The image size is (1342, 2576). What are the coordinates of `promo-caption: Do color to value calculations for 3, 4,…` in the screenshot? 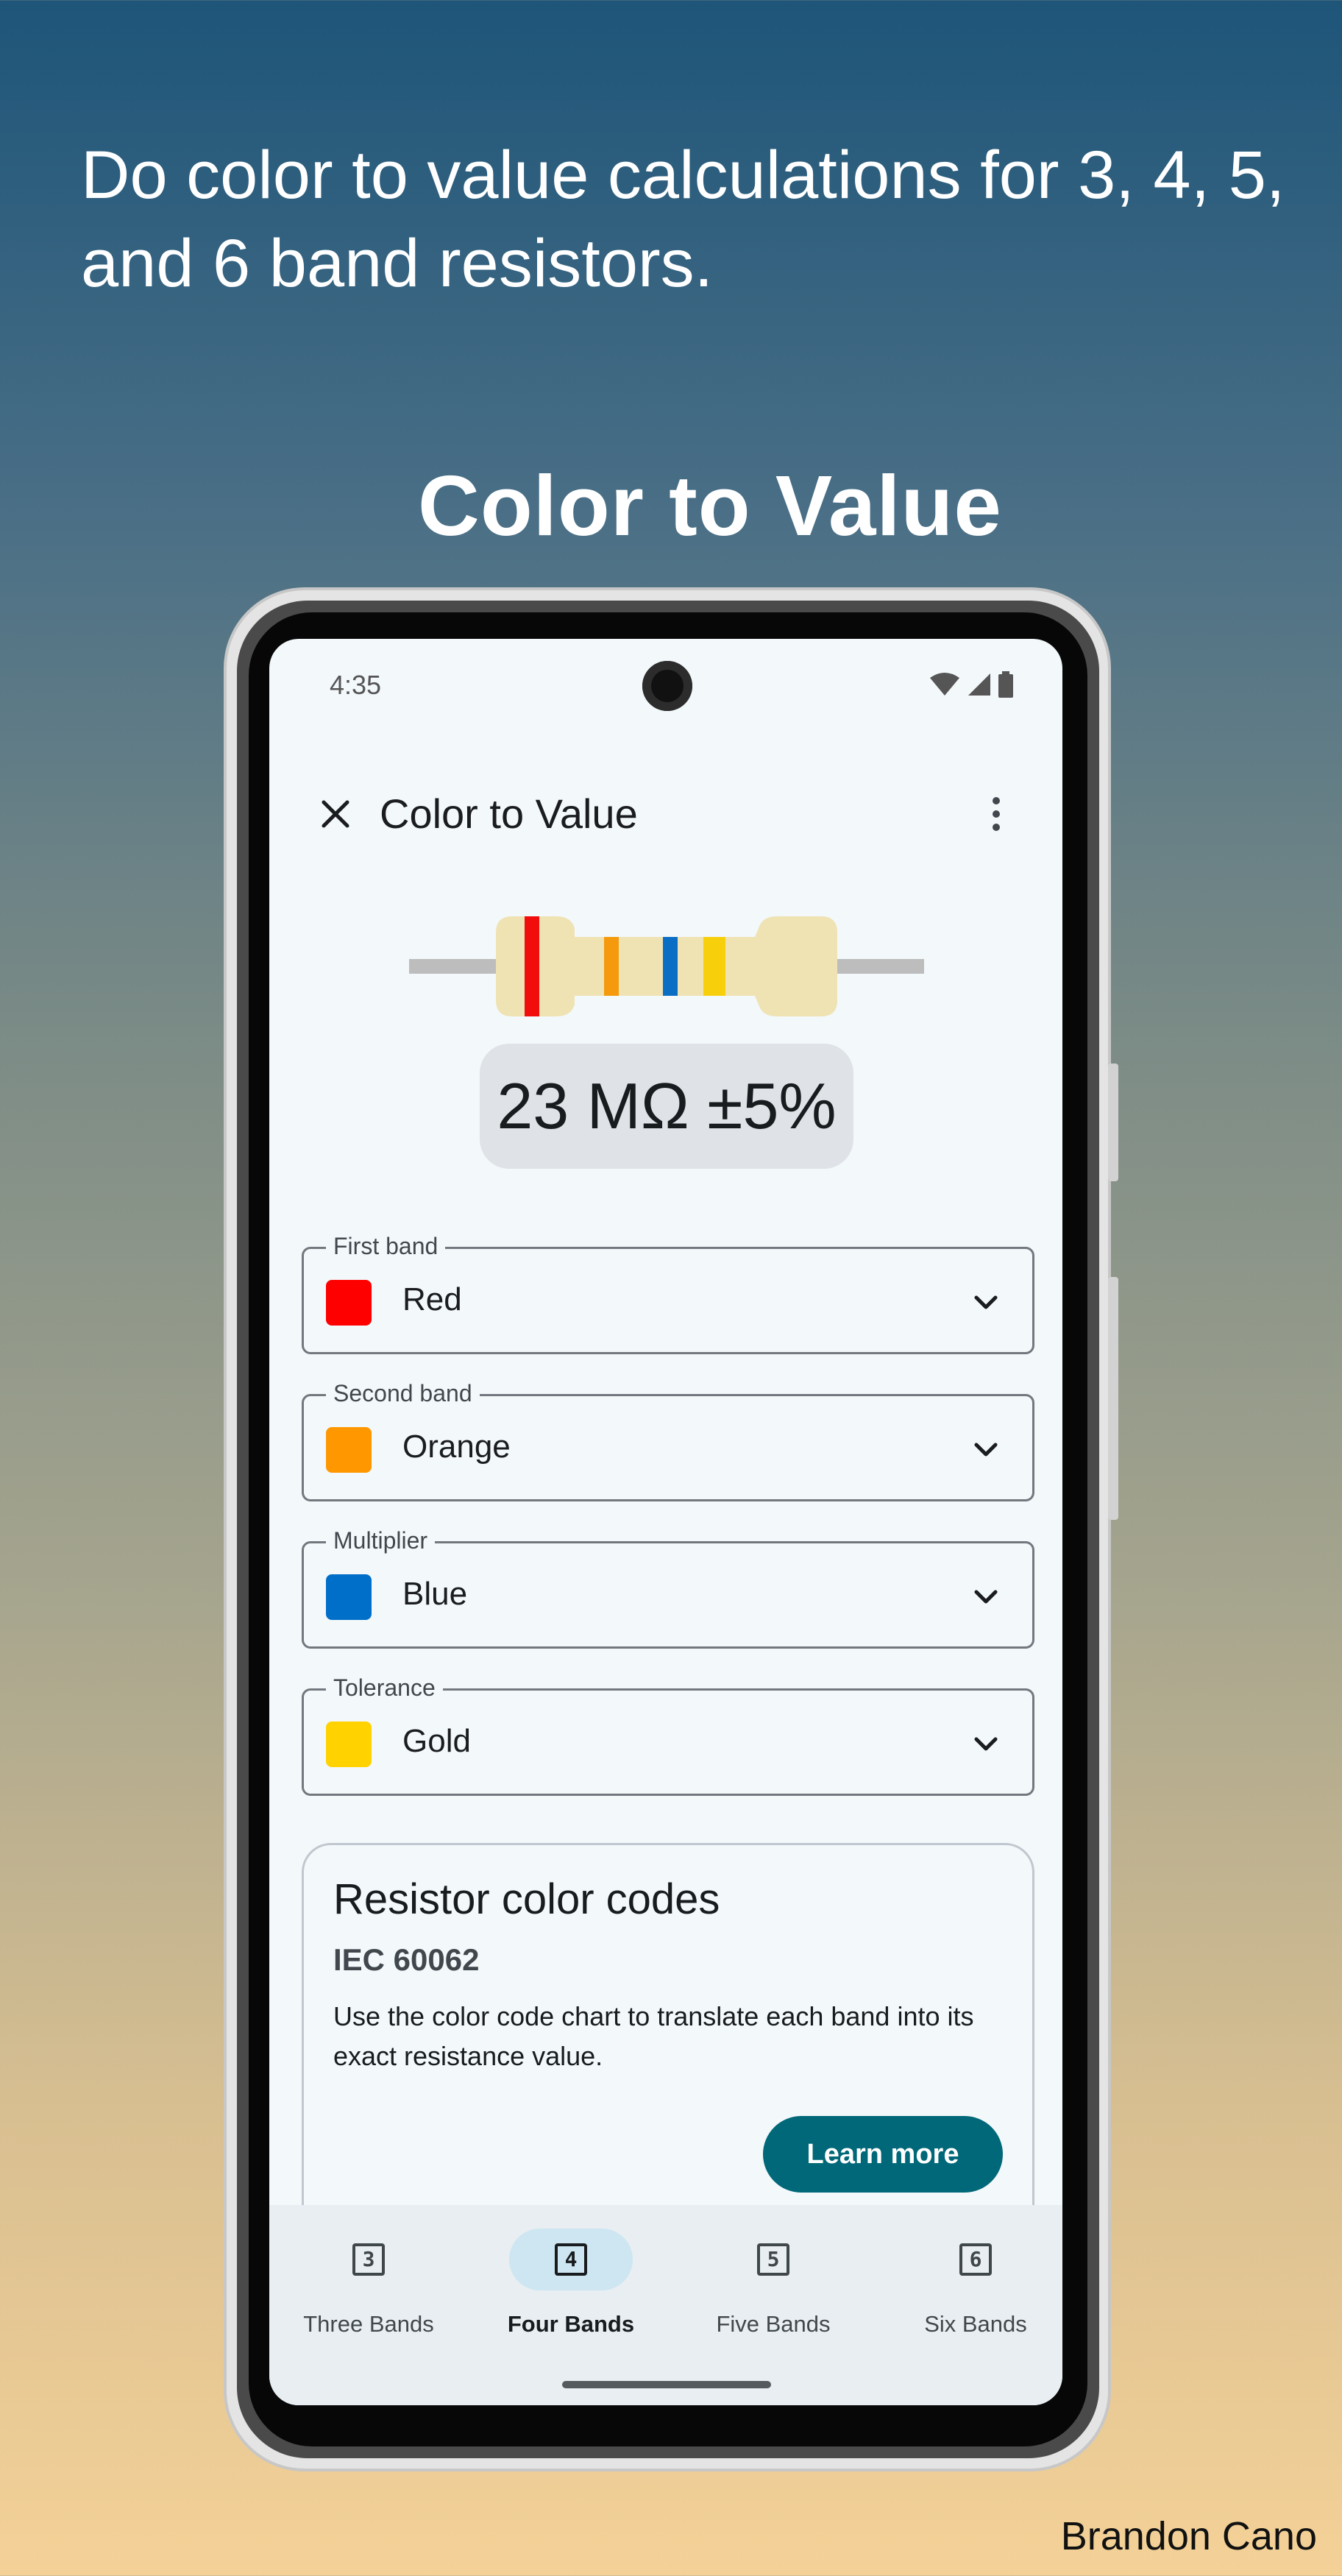 It's located at (683, 219).